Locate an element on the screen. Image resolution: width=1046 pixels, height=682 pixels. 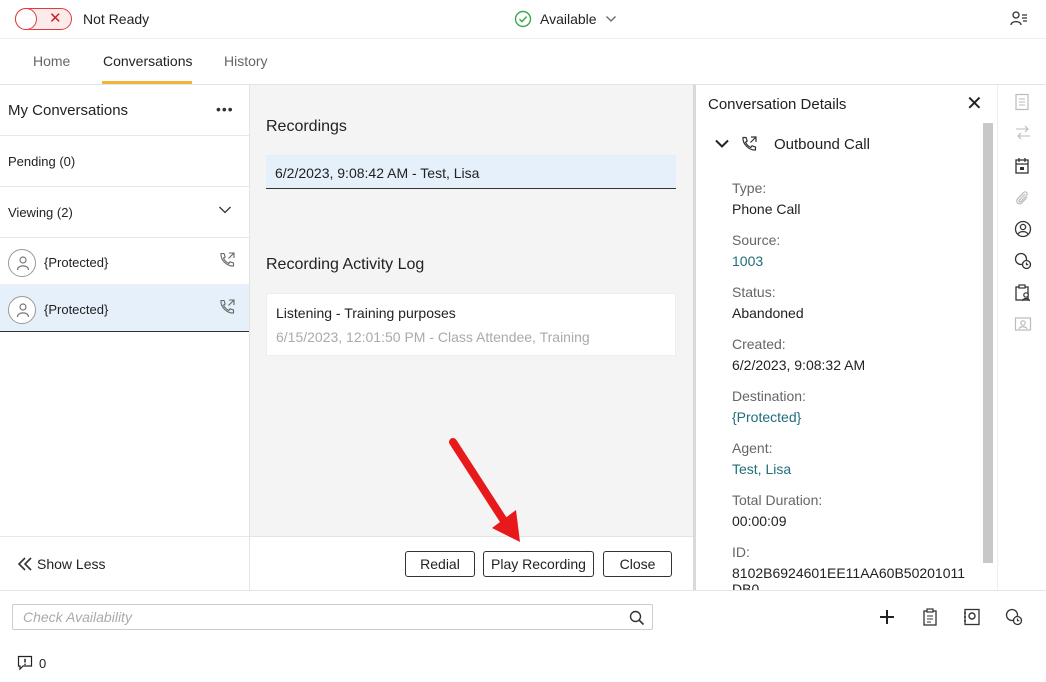
detail-field: Source: 1003 is located at coordinates (756, 250).